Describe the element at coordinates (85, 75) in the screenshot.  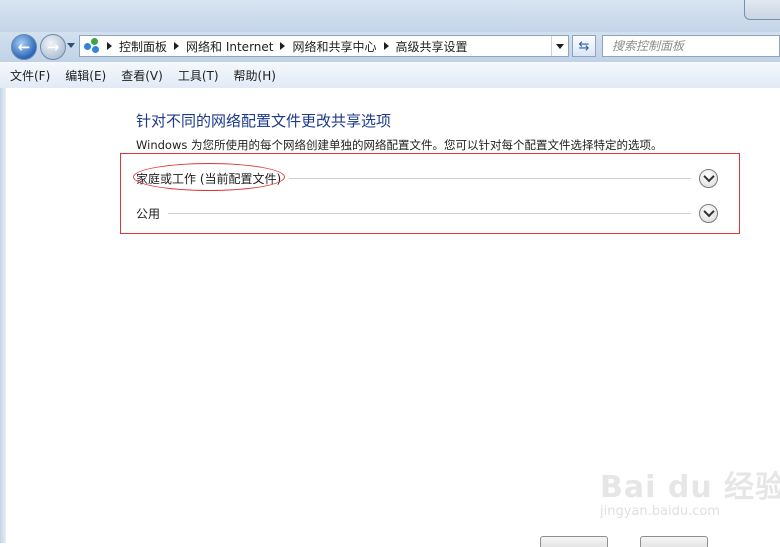
I see `menu-edit: 编辑(E)` at that location.